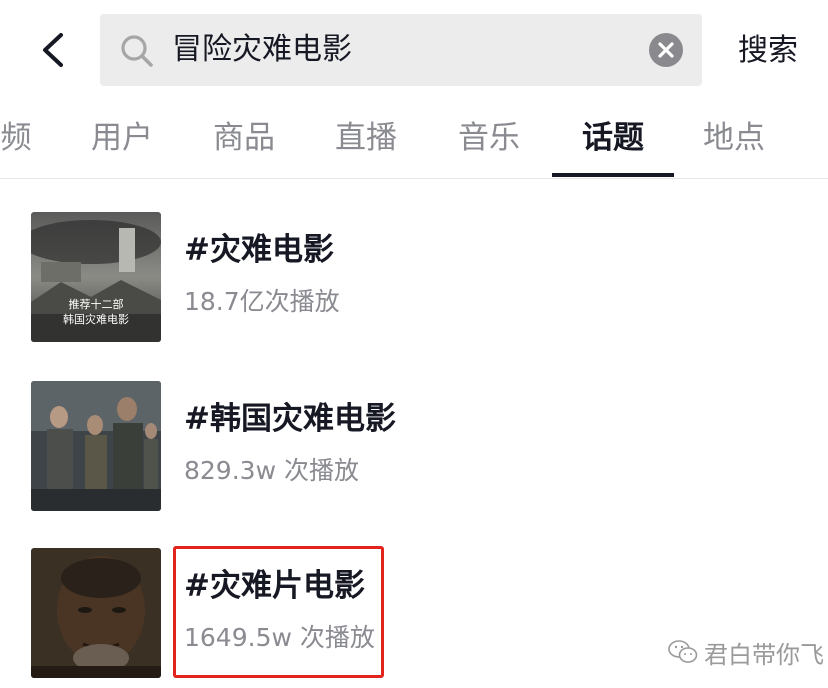 This screenshot has width=828, height=688. Describe the element at coordinates (613, 175) in the screenshot. I see `active-tab-indicator` at that location.